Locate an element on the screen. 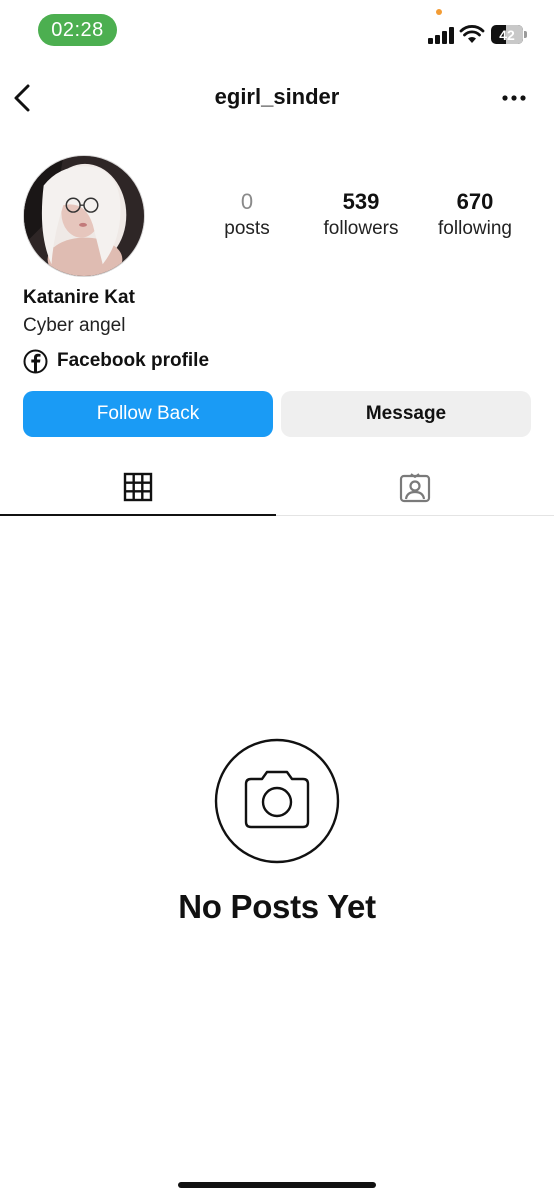  wifi-icon is located at coordinates (472, 34).